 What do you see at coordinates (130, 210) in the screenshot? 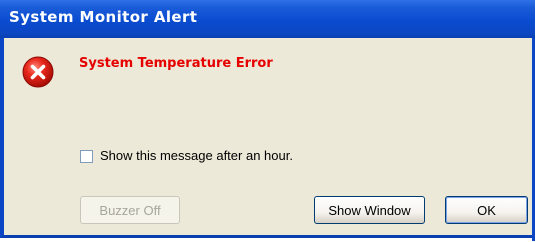
I see `buzzer-off-button: Buzzer Off` at bounding box center [130, 210].